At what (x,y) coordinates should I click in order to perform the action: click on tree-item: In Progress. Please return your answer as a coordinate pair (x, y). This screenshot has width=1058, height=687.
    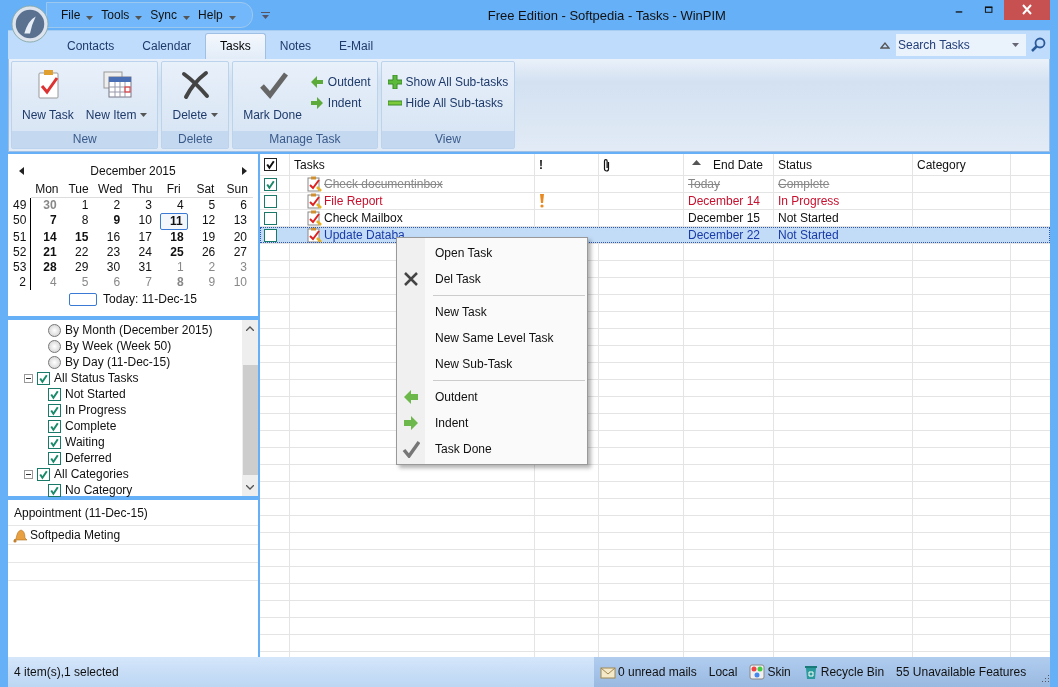
    Looking at the image, I should click on (96, 410).